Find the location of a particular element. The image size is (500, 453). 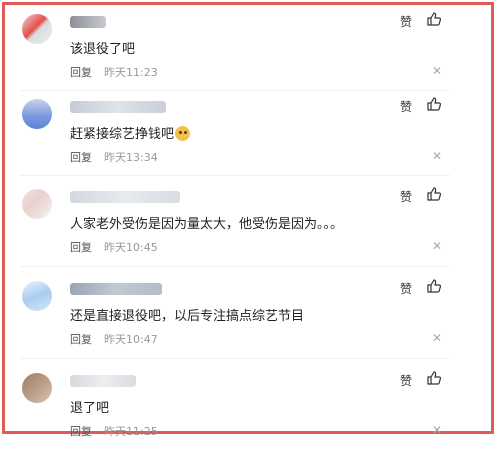

comment-time: 昨天10:47 is located at coordinates (131, 339).